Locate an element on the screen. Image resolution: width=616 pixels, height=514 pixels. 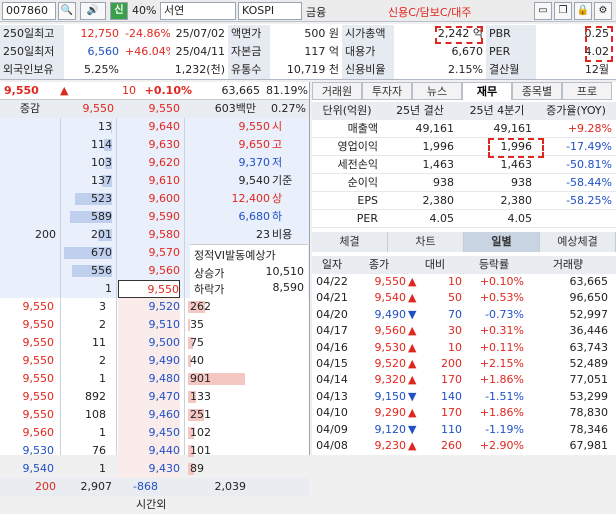
ask-row: 200 201 9,580 23 비용 is located at coordinates (154, 235).